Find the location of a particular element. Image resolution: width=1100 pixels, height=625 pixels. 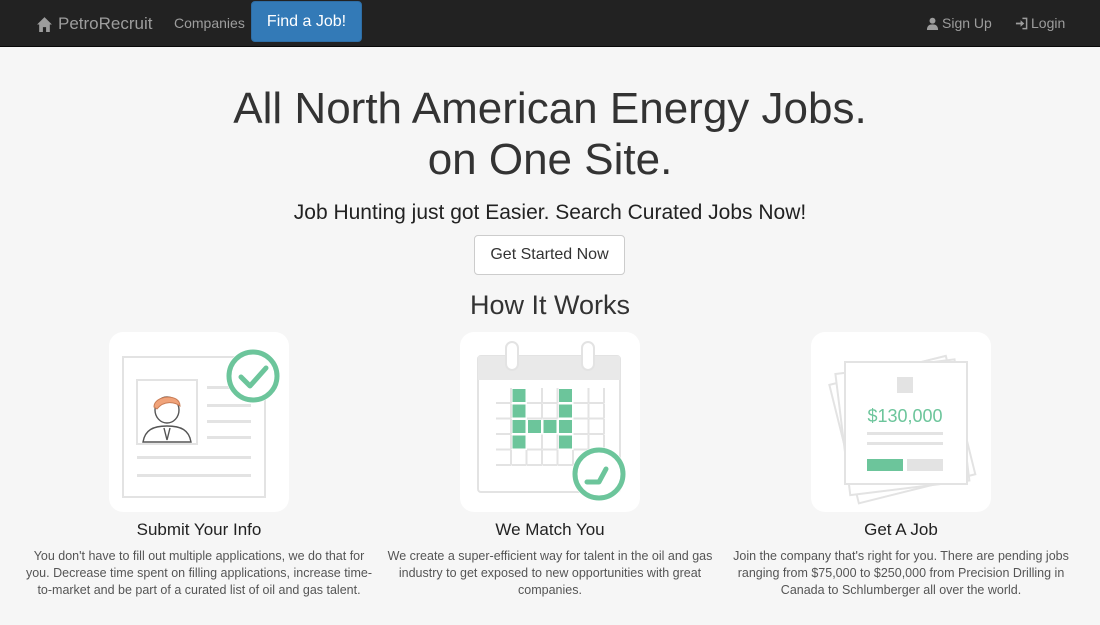

offer-letter-icon: $130,000 is located at coordinates (902, 429).